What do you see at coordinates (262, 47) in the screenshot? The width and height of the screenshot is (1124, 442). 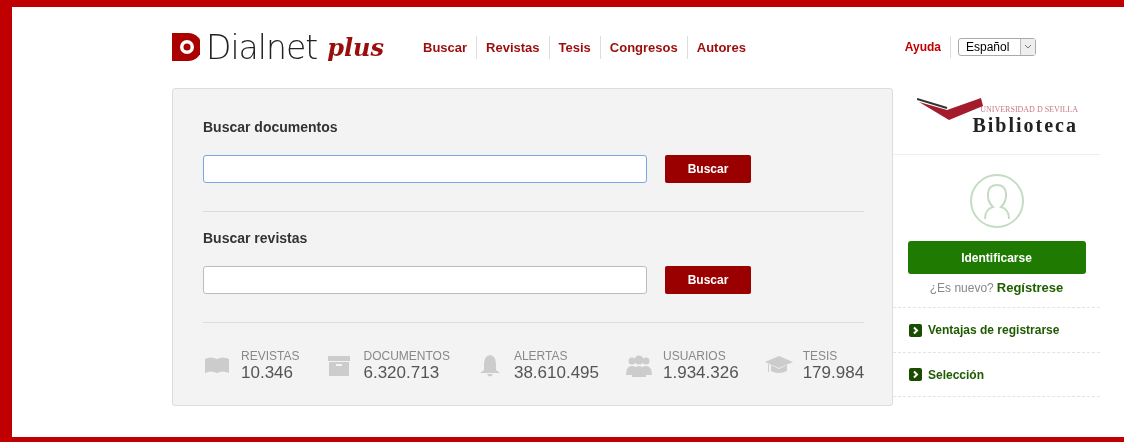 I see `logo-text: Dialnet` at bounding box center [262, 47].